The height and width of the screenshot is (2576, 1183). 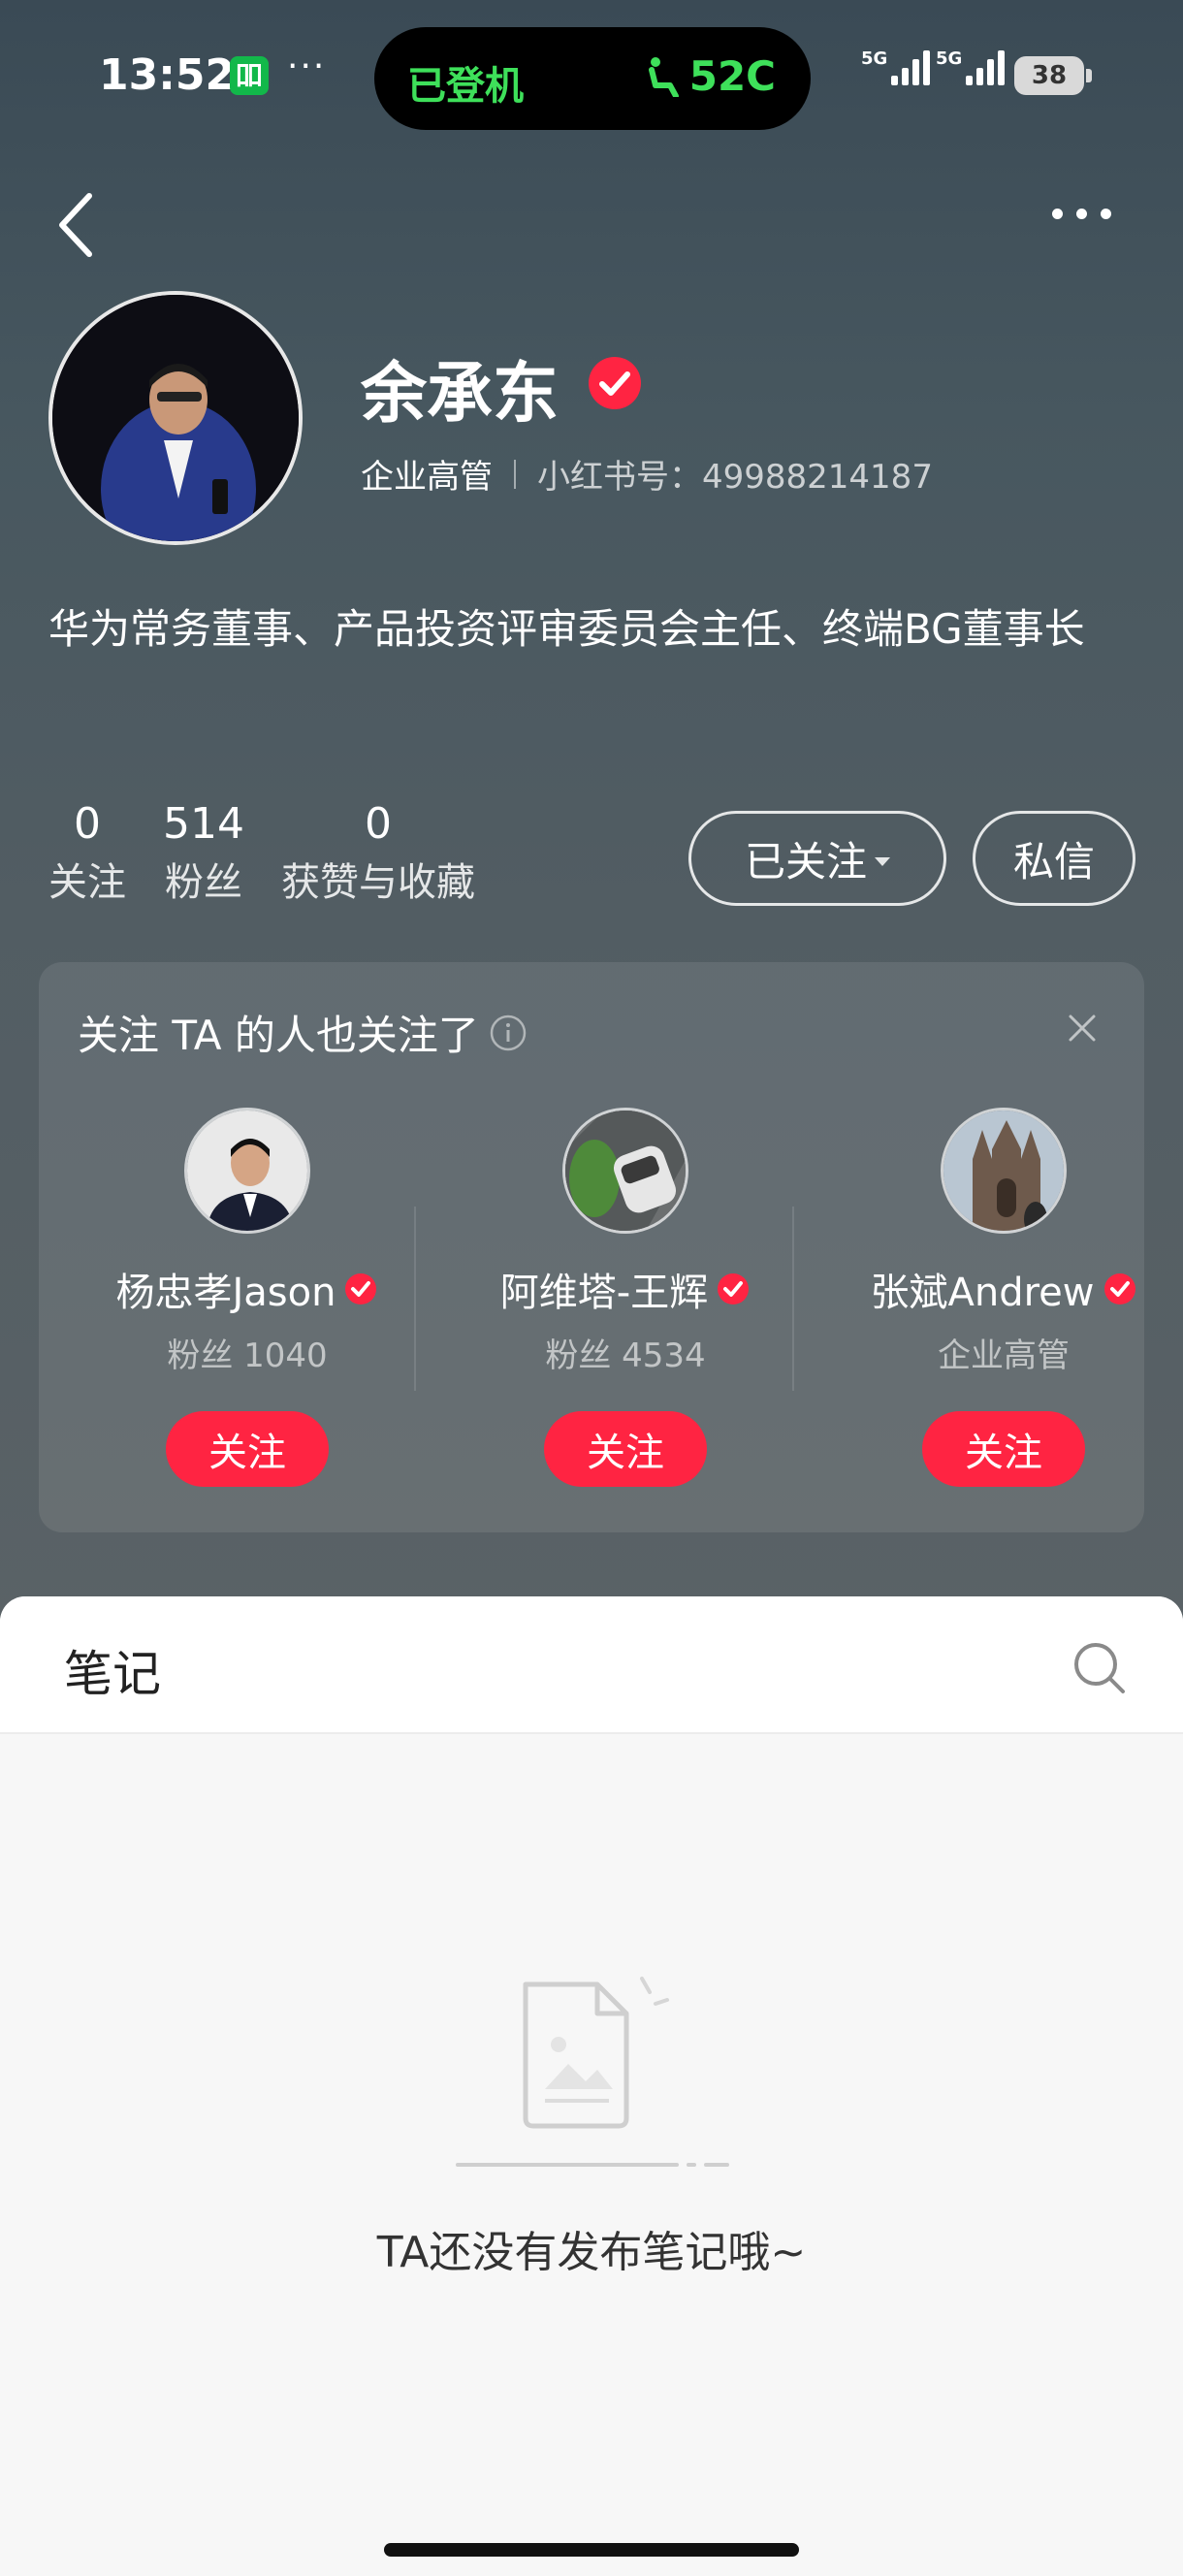 I want to click on boarding-status: 已登机, so click(x=465, y=86).